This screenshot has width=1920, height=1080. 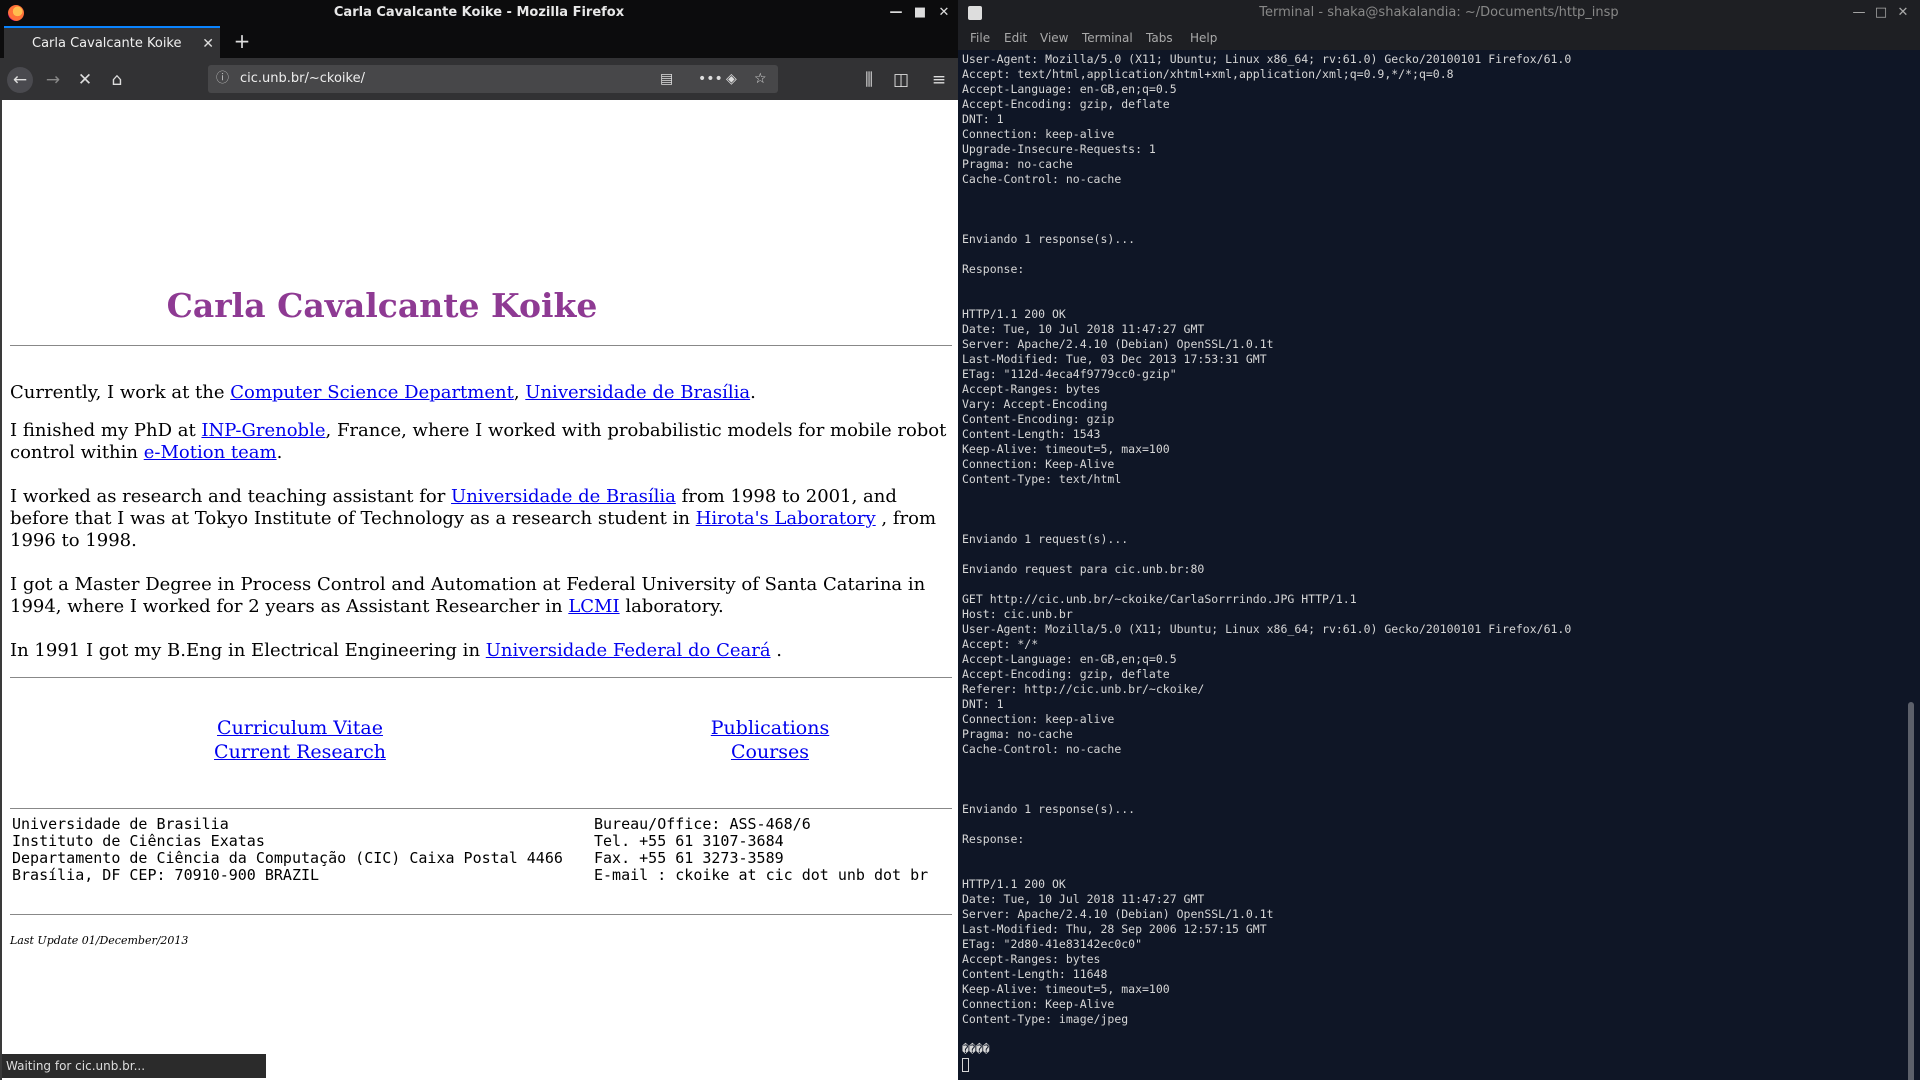 I want to click on menu-hamburger-icon: ≡, so click(x=939, y=80).